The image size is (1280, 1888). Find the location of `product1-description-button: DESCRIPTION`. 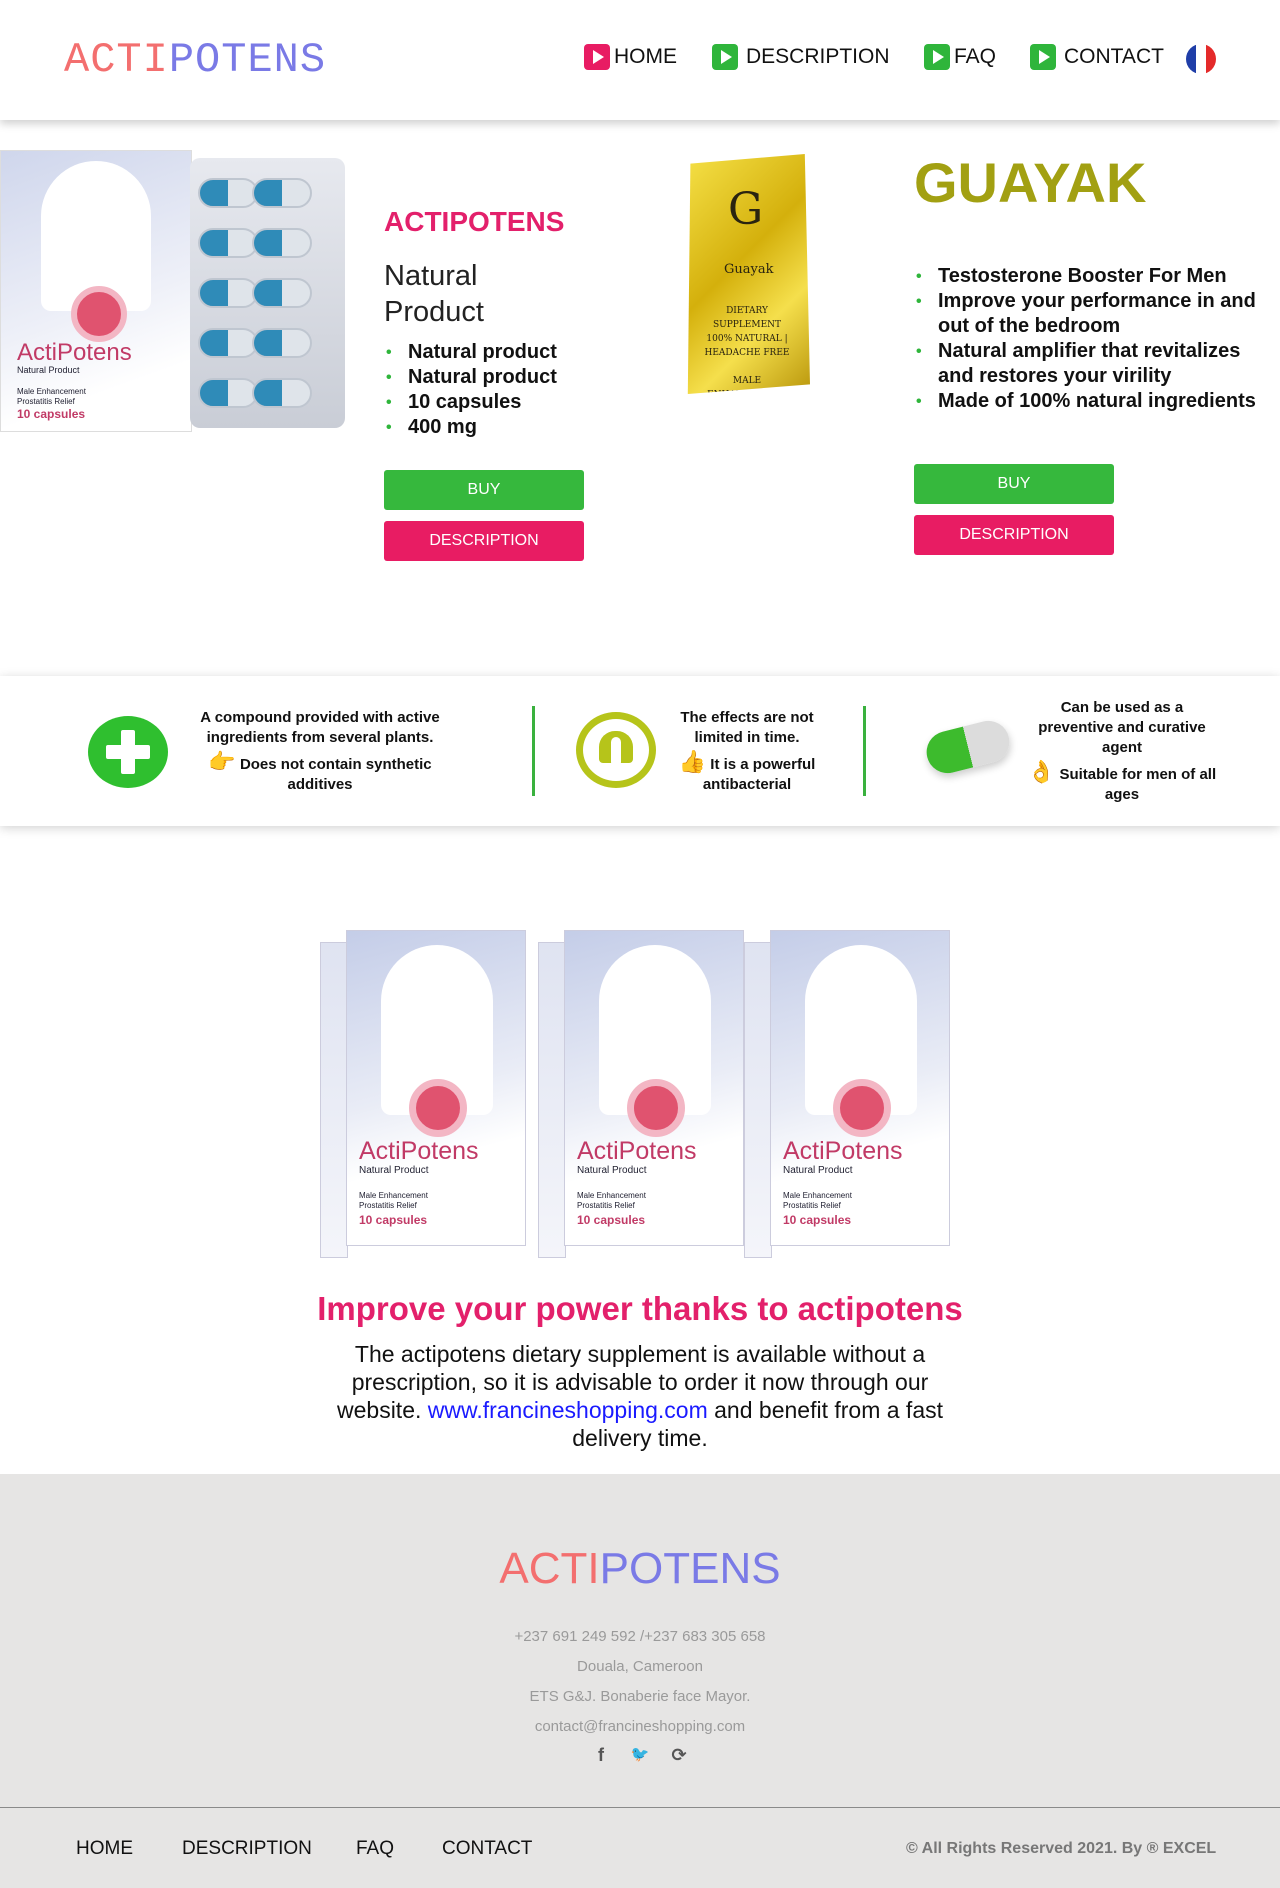

product1-description-button: DESCRIPTION is located at coordinates (484, 541).